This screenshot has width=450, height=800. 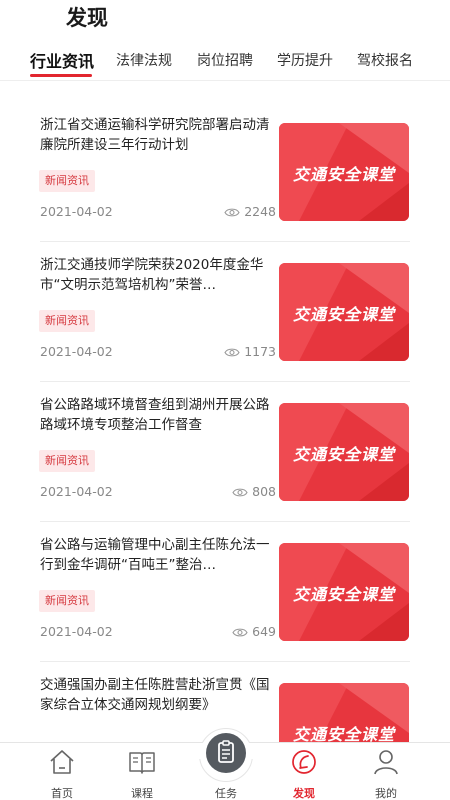 What do you see at coordinates (155, 415) in the screenshot?
I see `article-title: 省公路路域环境督查组到湖州开展公路路域环境专项整治工作督查` at bounding box center [155, 415].